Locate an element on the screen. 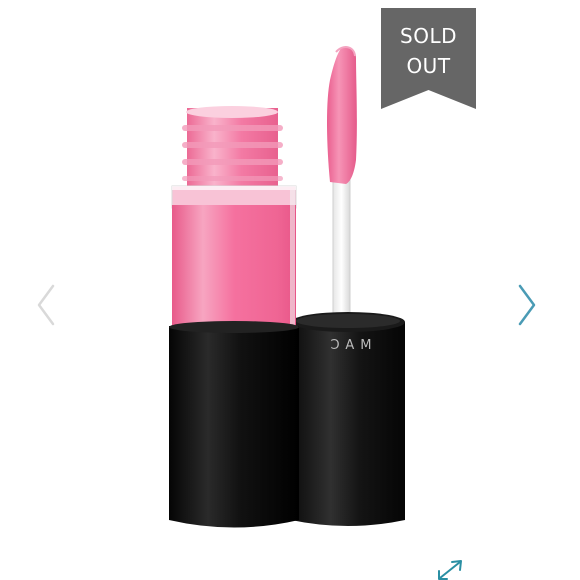 This screenshot has height=580, width=580. previous-image-button is located at coordinates (48, 305).